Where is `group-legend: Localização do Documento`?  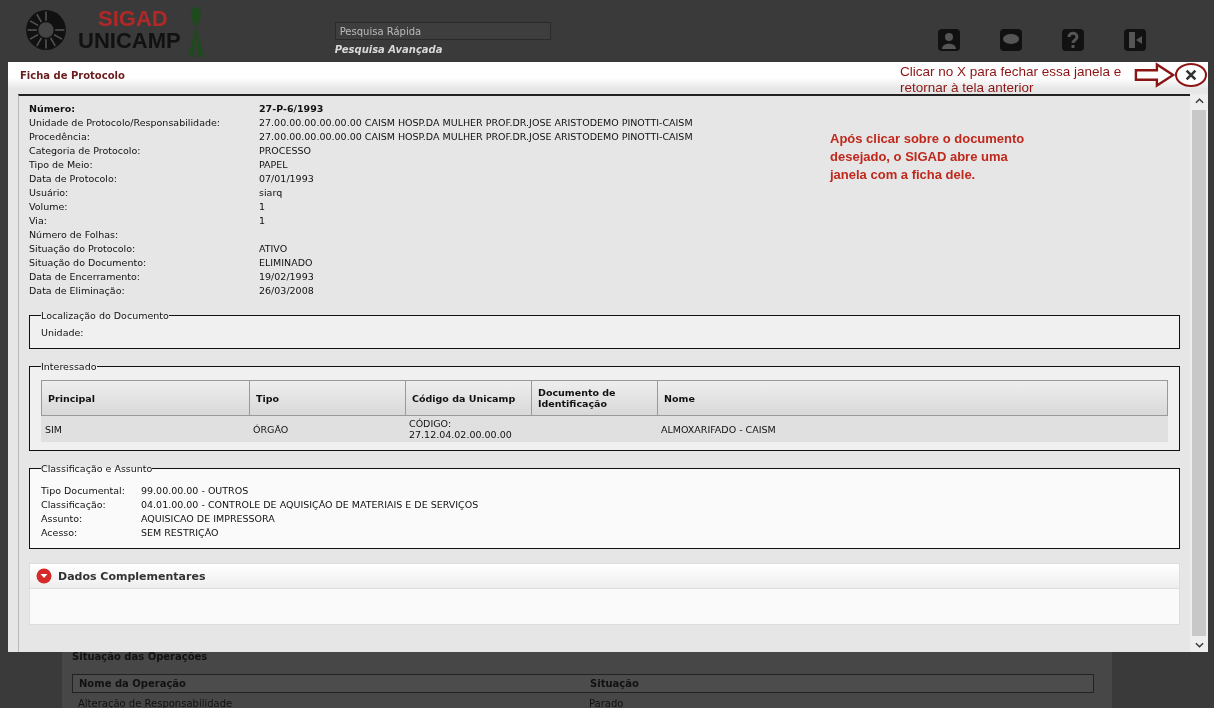 group-legend: Localização do Documento is located at coordinates (105, 315).